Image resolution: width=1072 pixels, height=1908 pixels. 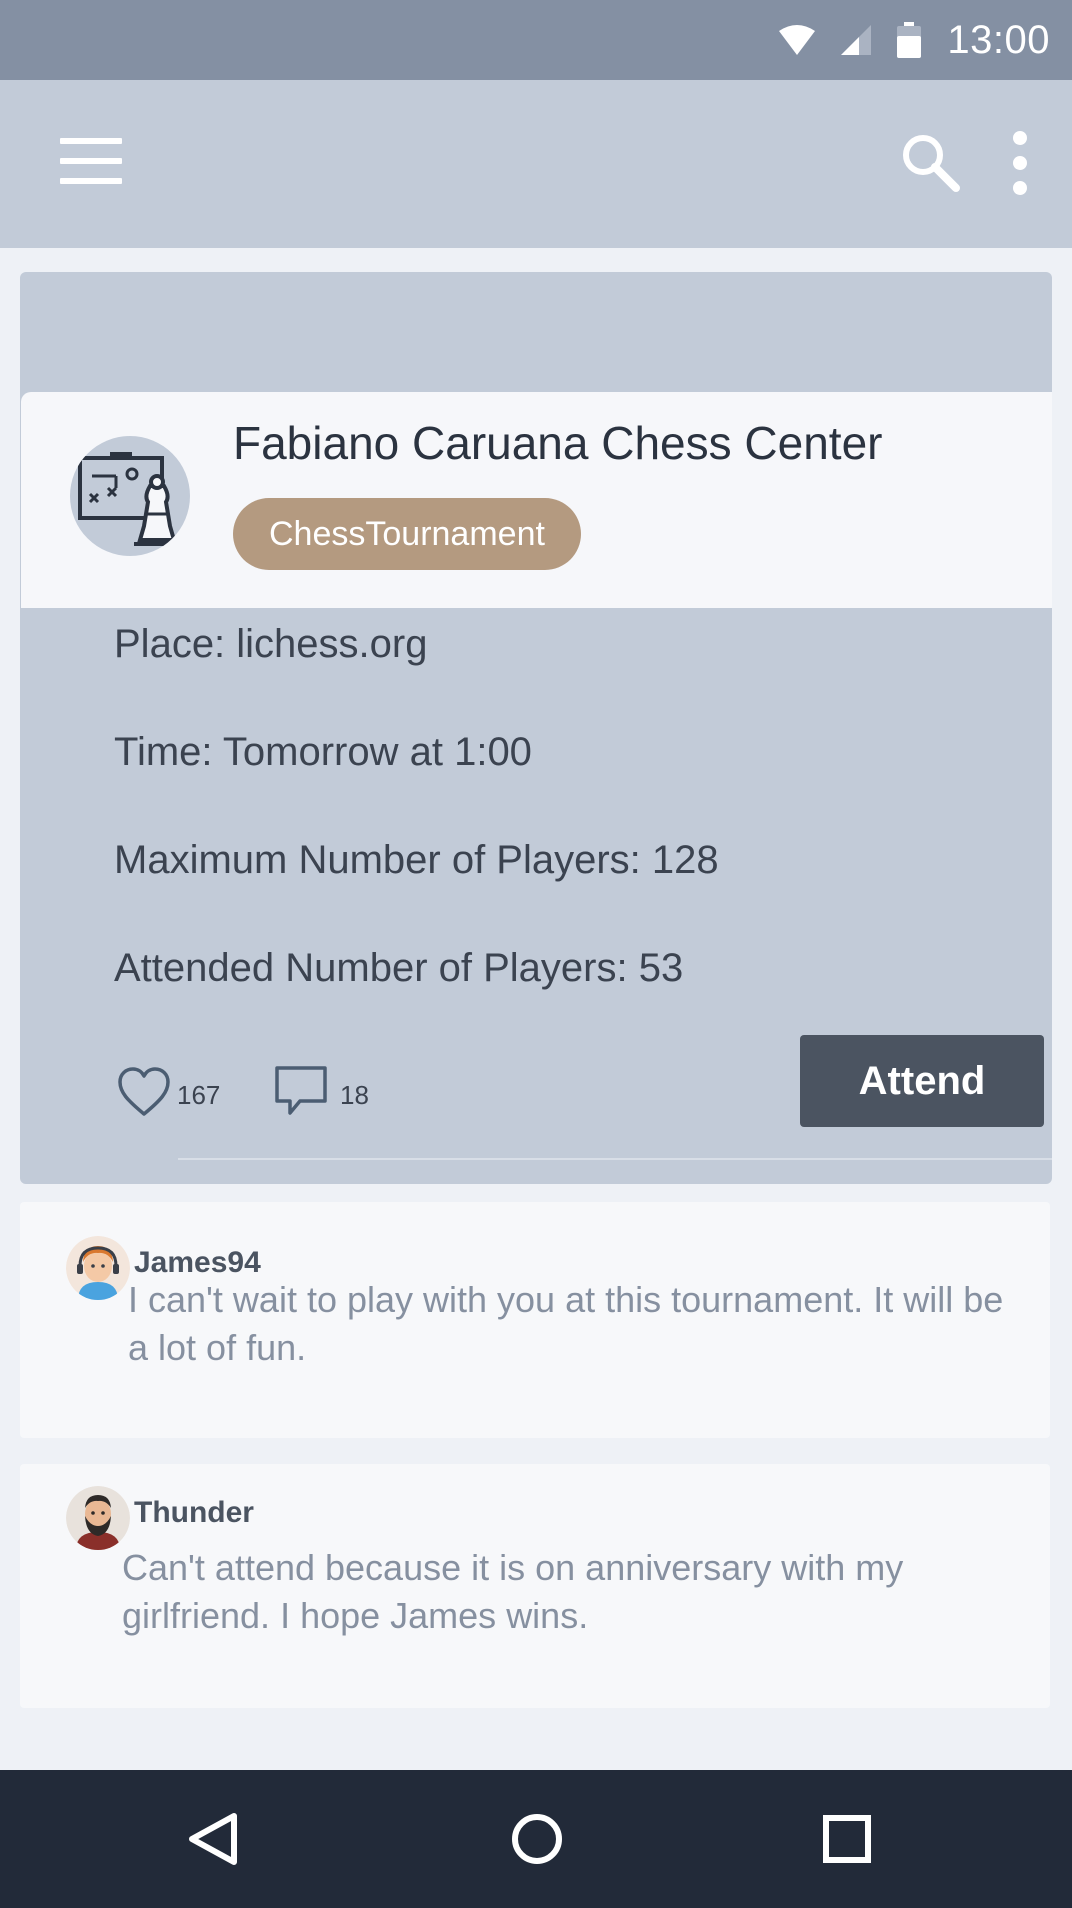 I want to click on wifi-icon, so click(x=797, y=40).